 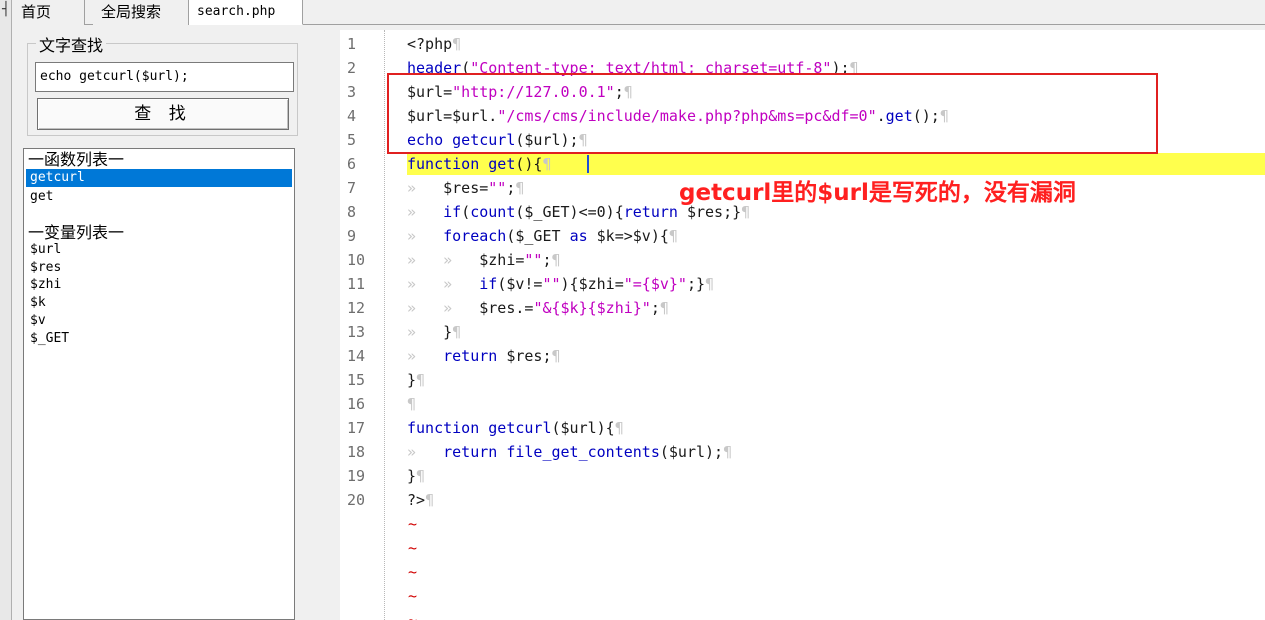 What do you see at coordinates (164, 77) in the screenshot?
I see `search-input: echo getcurl($url);` at bounding box center [164, 77].